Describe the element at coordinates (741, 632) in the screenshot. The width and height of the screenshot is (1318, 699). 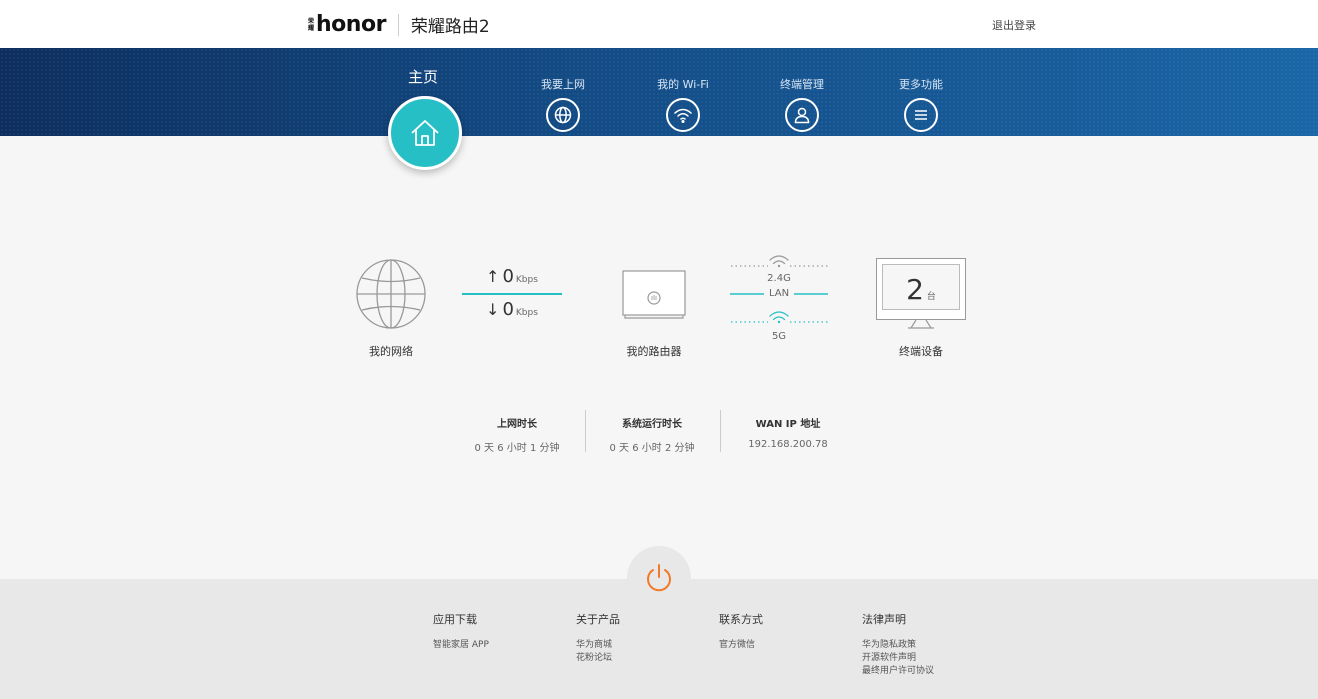
I see `footer-col-contact: 联系方式 官方微信` at that location.